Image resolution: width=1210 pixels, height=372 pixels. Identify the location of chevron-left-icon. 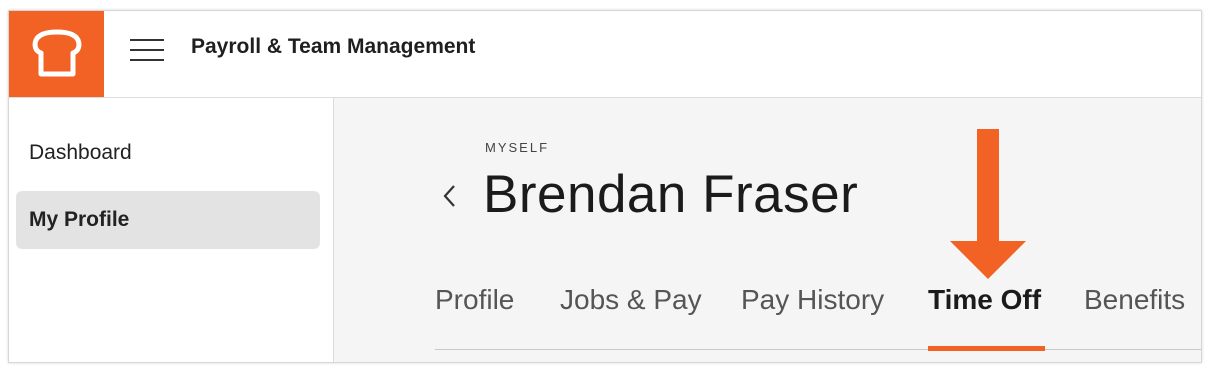
(450, 196).